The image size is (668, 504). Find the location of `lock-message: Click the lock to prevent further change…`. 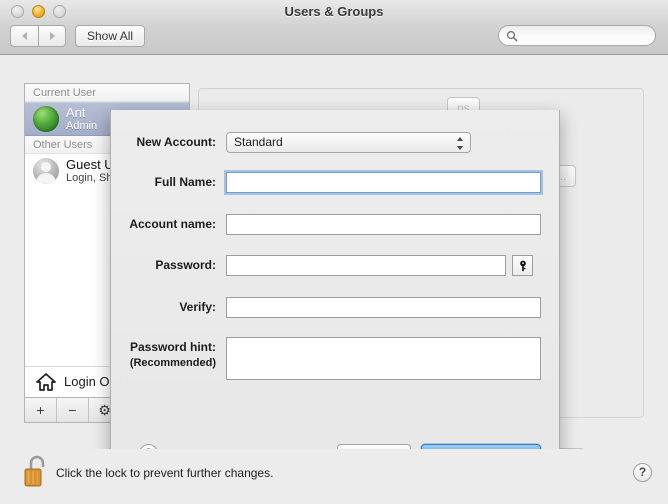

lock-message: Click the lock to prevent further change… is located at coordinates (165, 473).